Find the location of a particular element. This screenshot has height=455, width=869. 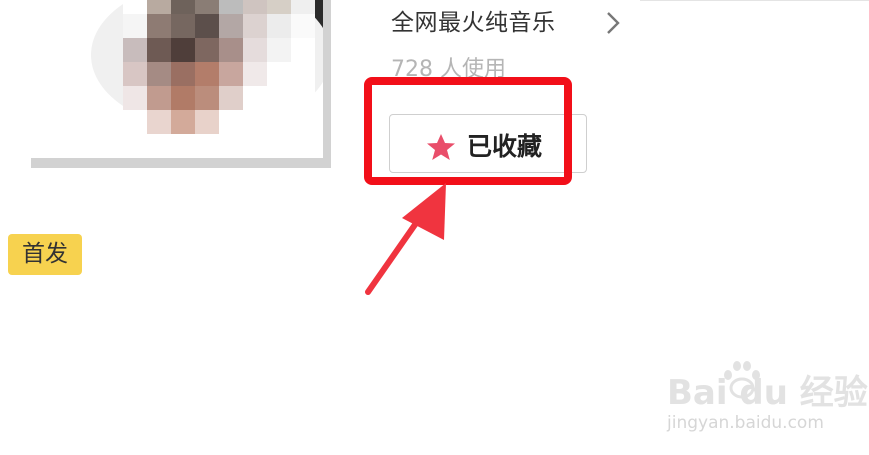

annotation-arrow is located at coordinates (405, 239).